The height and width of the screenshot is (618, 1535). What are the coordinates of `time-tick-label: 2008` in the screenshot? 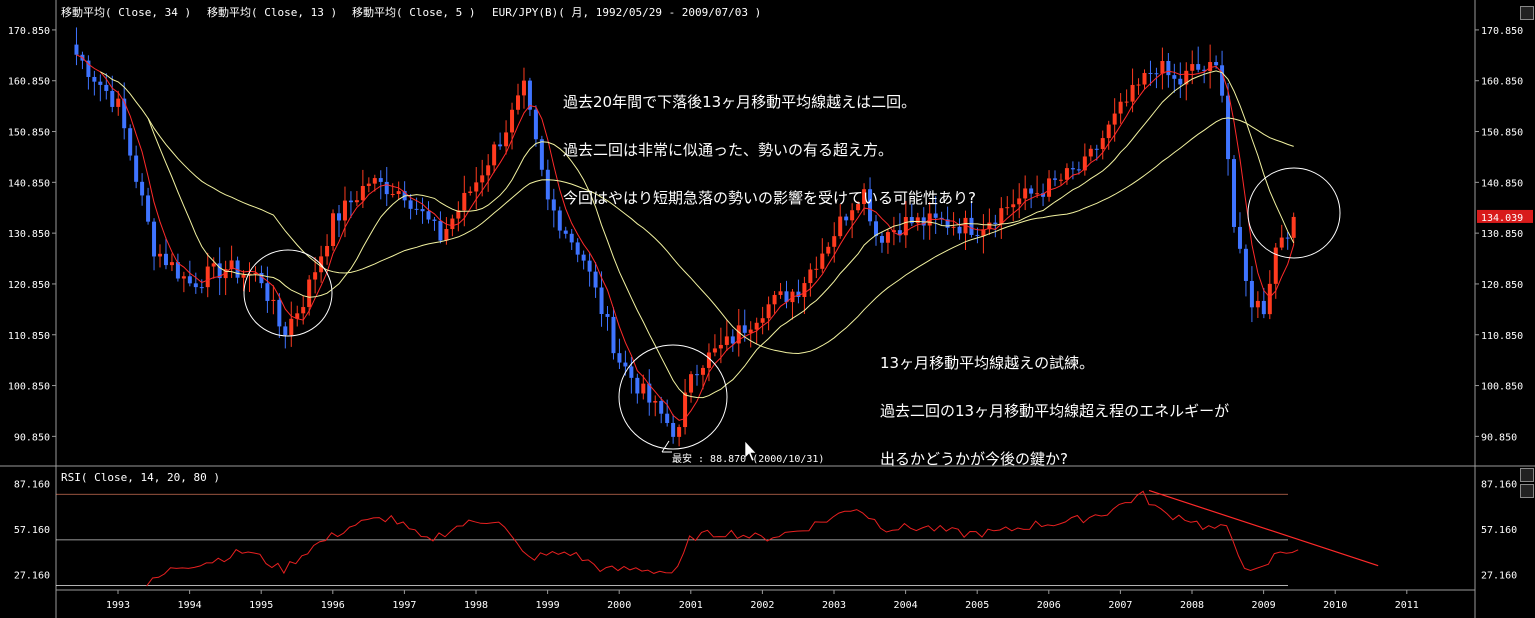 It's located at (1192, 605).